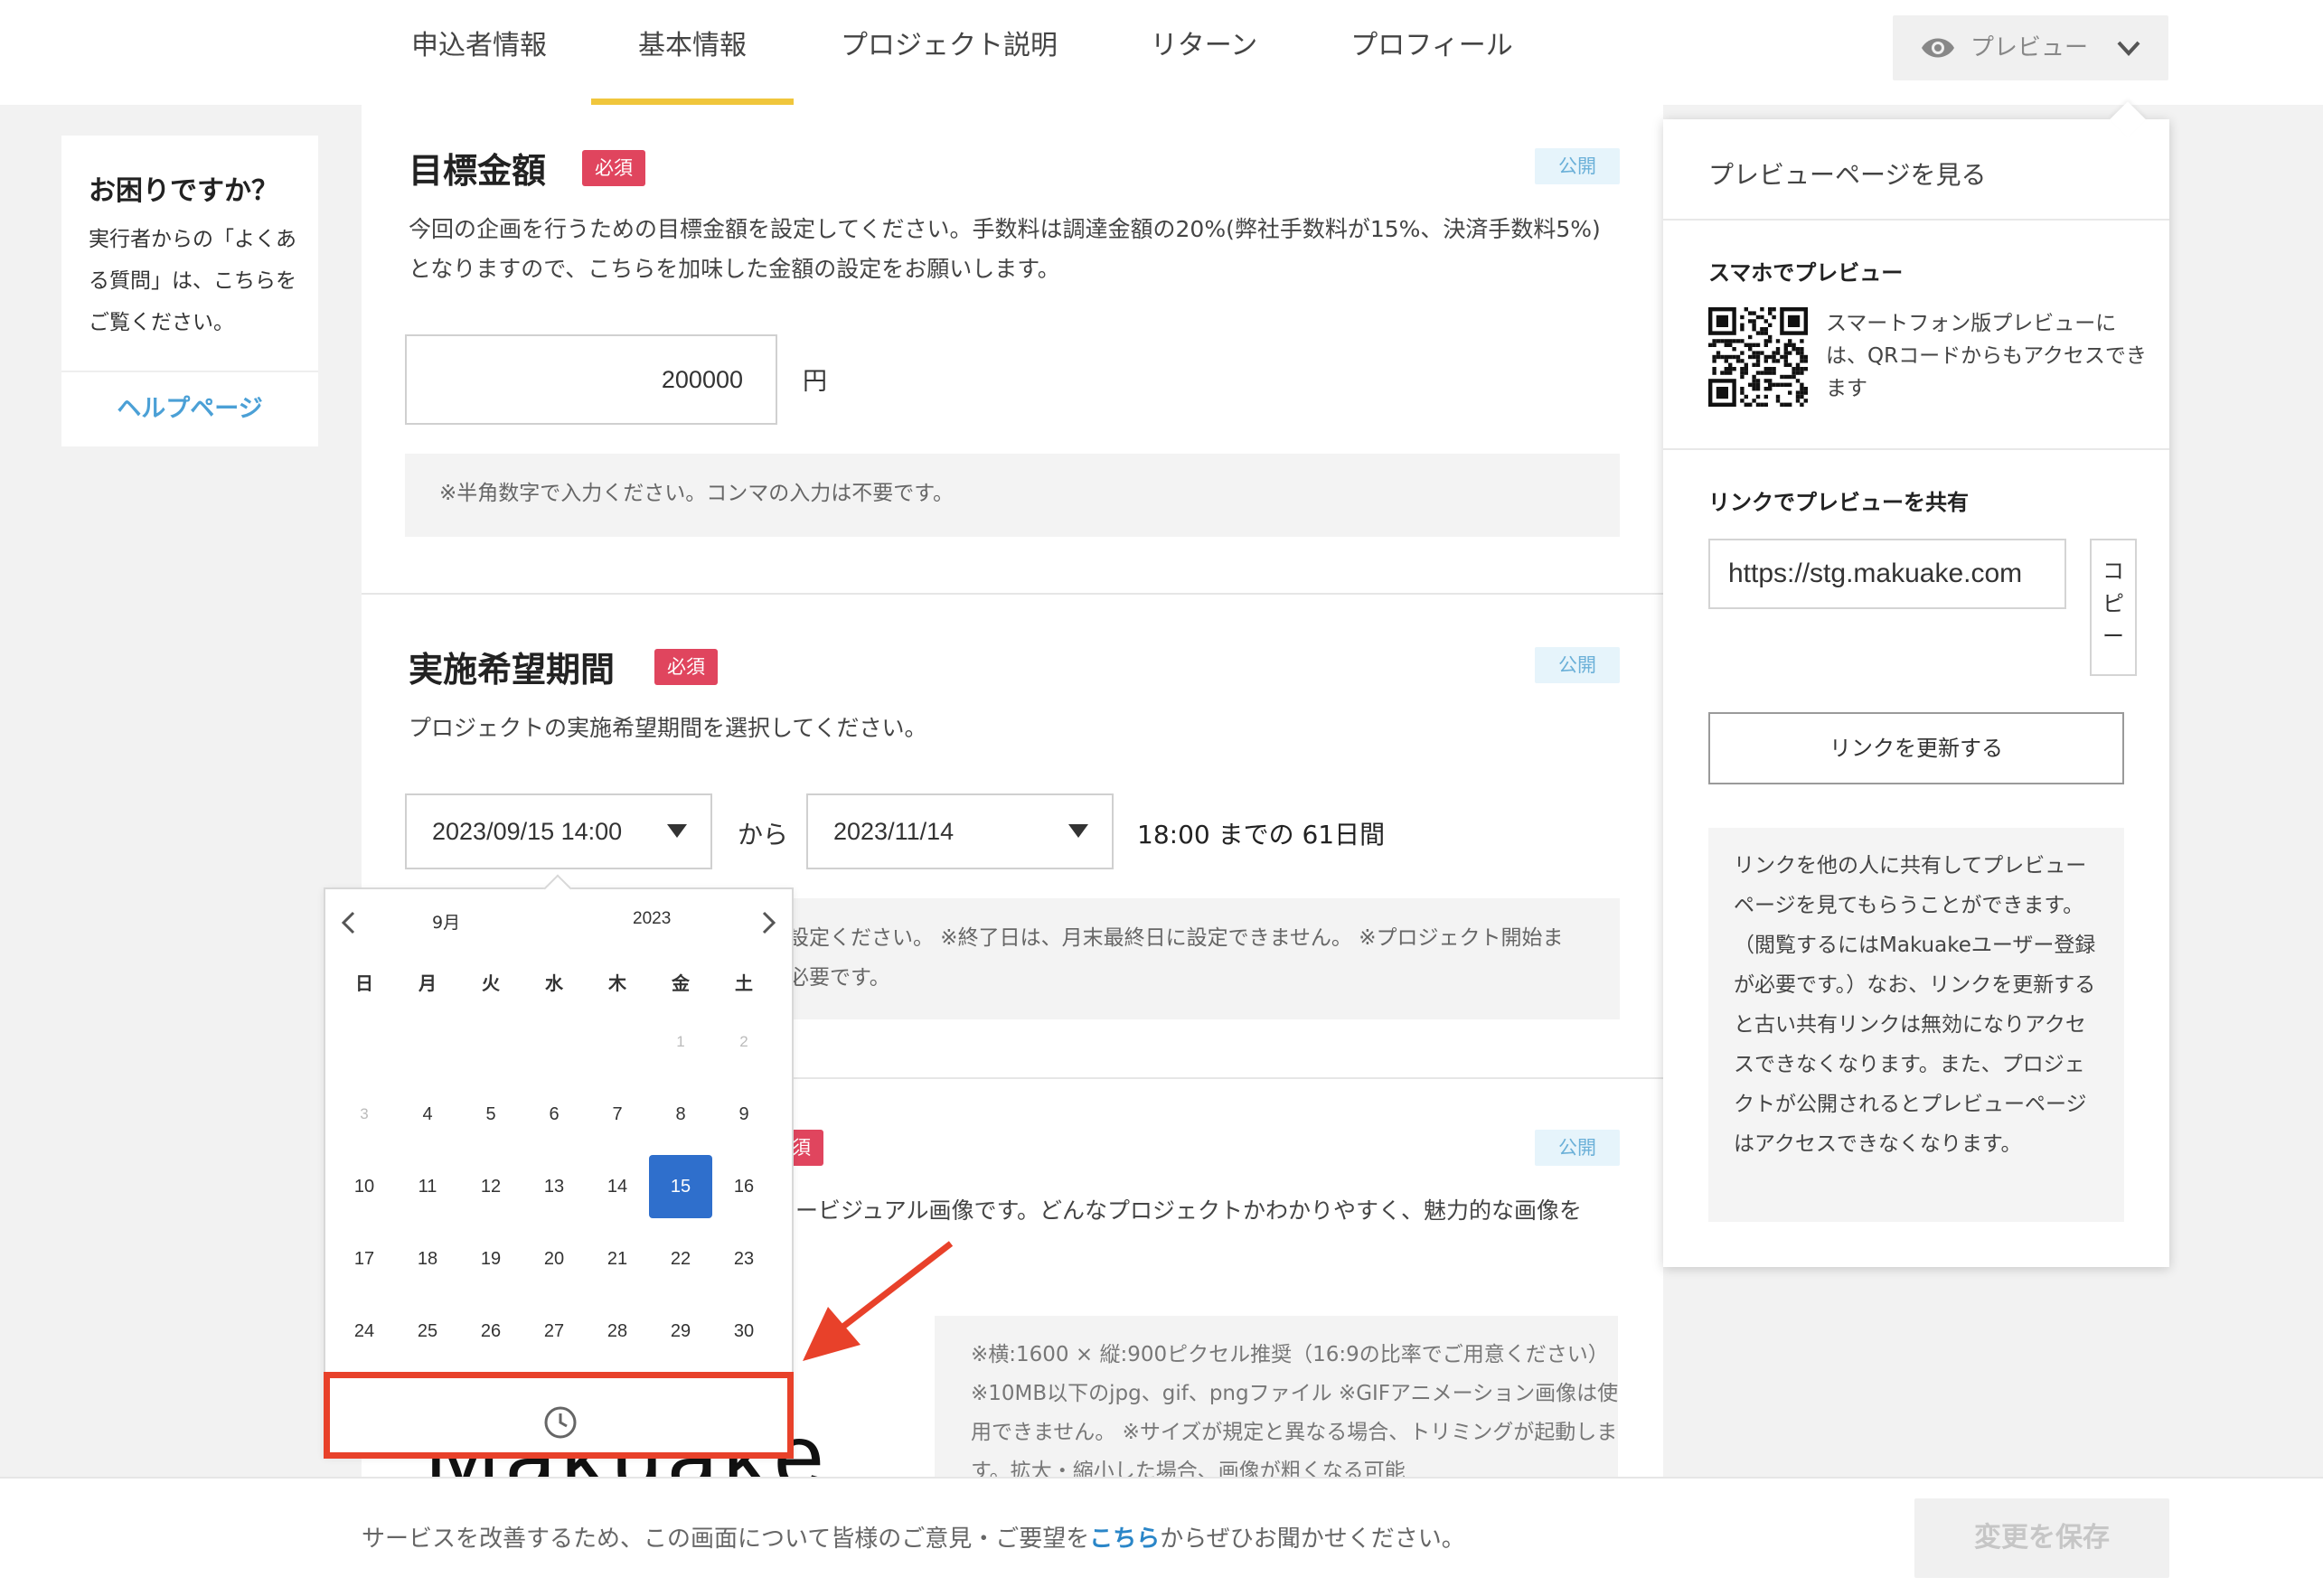  What do you see at coordinates (554, 983) in the screenshot?
I see `weekday-label: 水` at bounding box center [554, 983].